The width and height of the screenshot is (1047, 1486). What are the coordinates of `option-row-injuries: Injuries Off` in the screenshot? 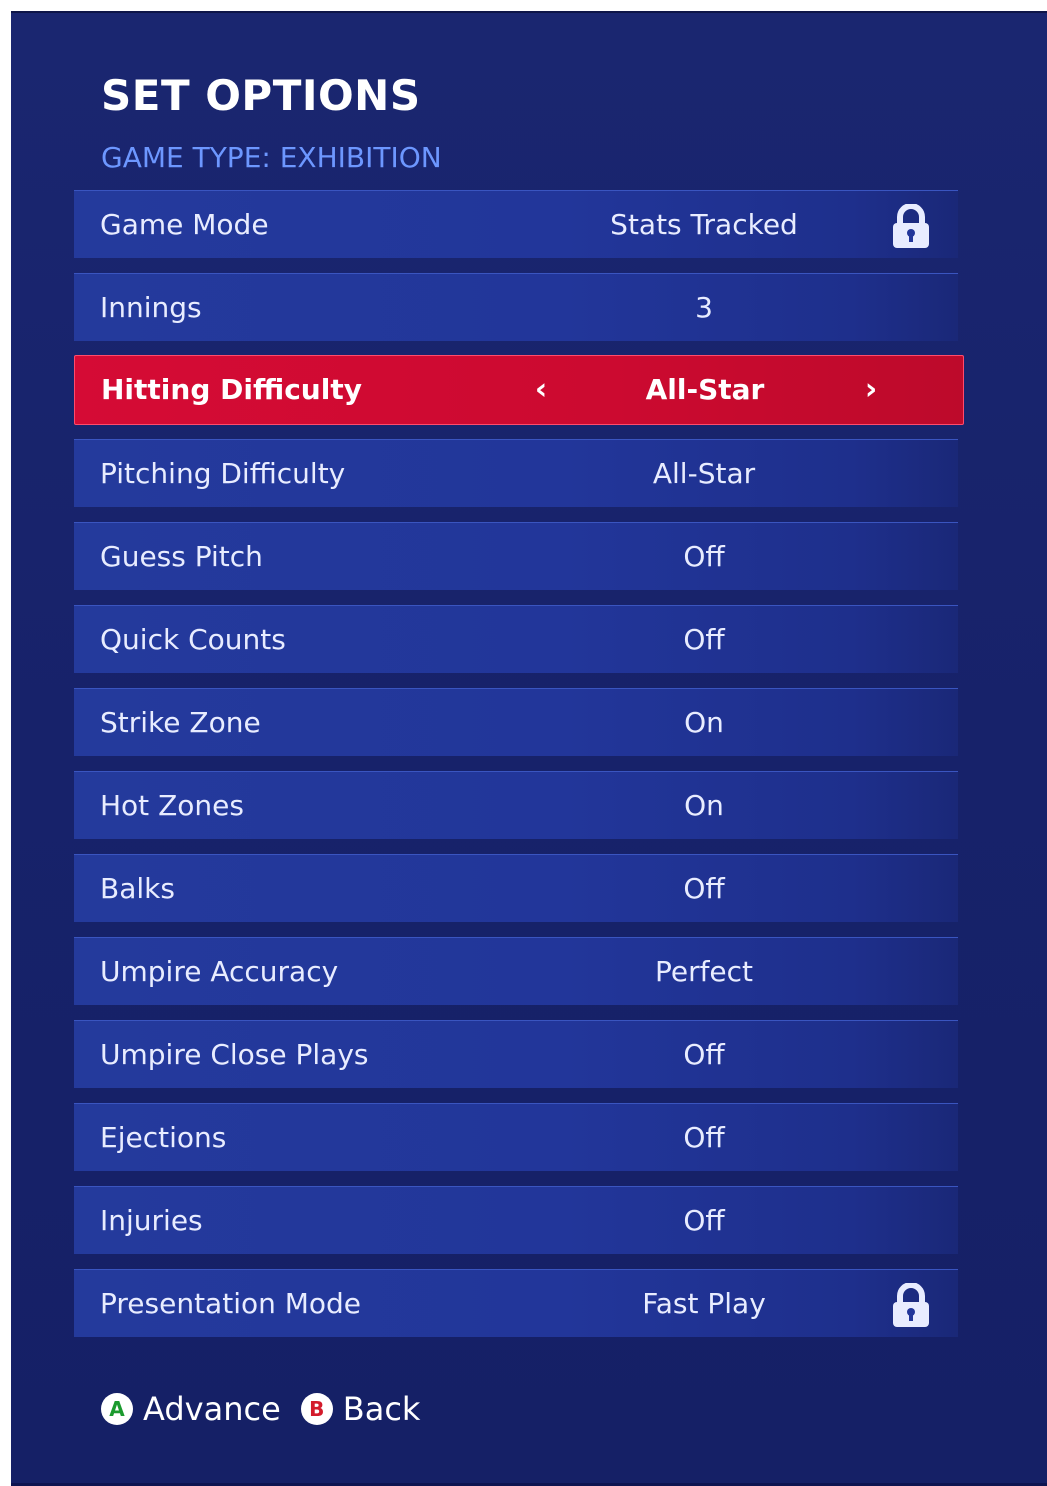 It's located at (516, 1220).